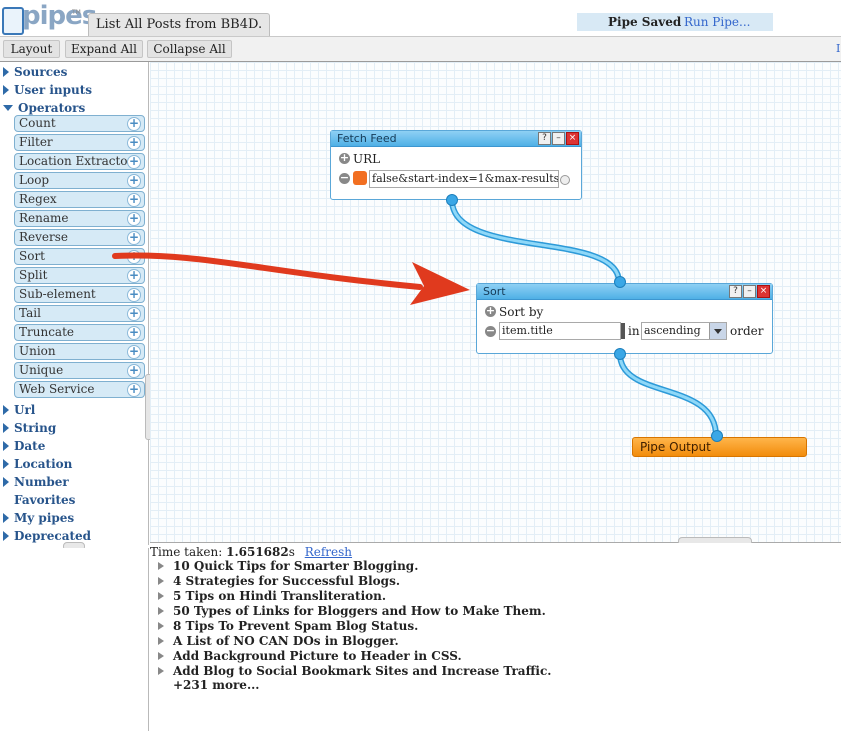 The image size is (841, 731). Describe the element at coordinates (494, 291) in the screenshot. I see `sort-title: Sort` at that location.